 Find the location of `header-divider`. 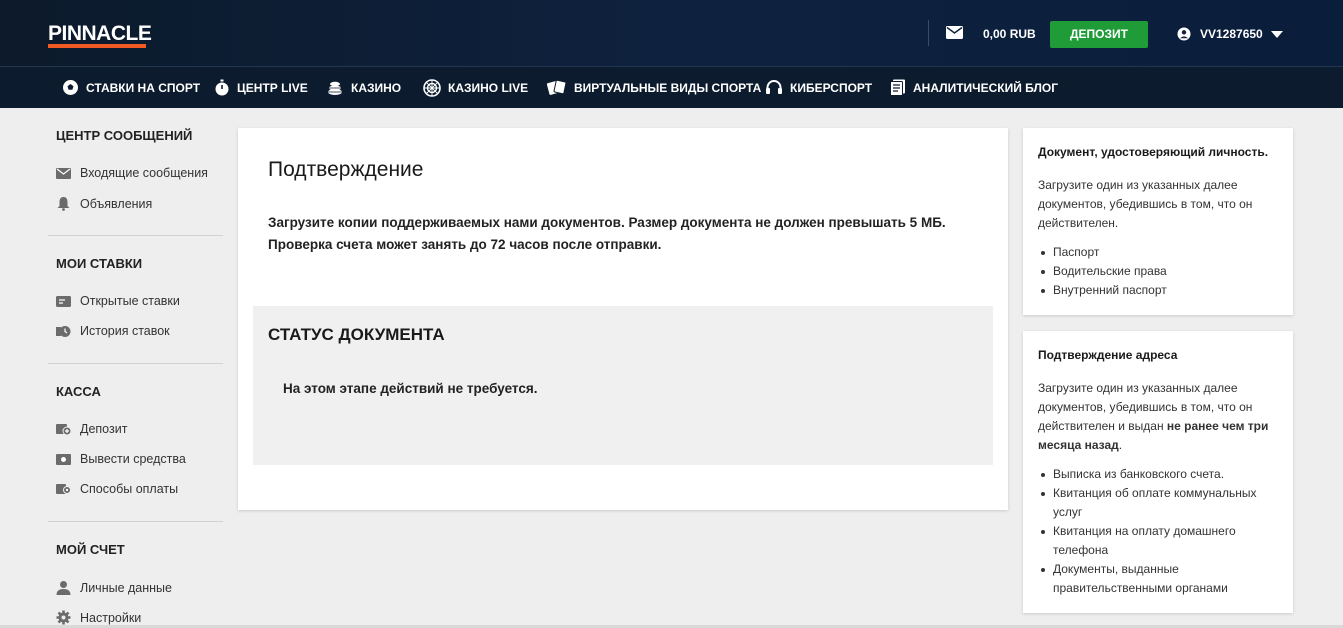

header-divider is located at coordinates (928, 33).